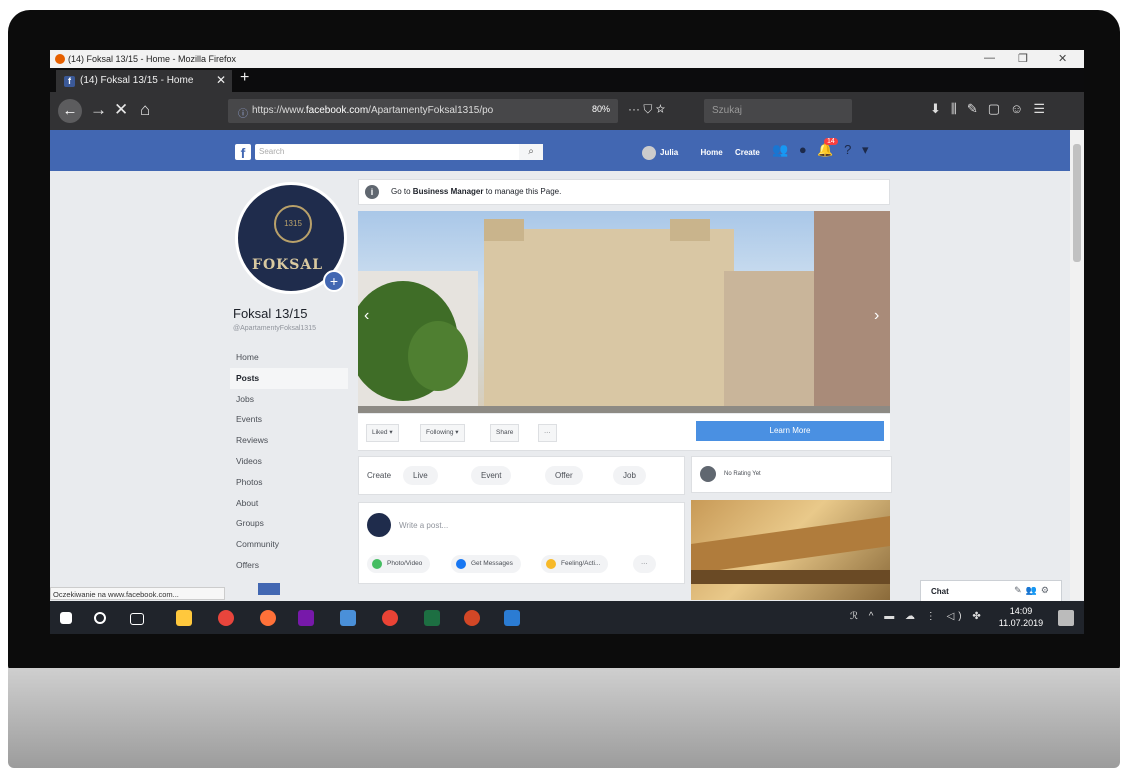 Image resolution: width=1123 pixels, height=768 pixels. What do you see at coordinates (1033, 590) in the screenshot?
I see `chat-options-icon: ✎👥⚙` at bounding box center [1033, 590].